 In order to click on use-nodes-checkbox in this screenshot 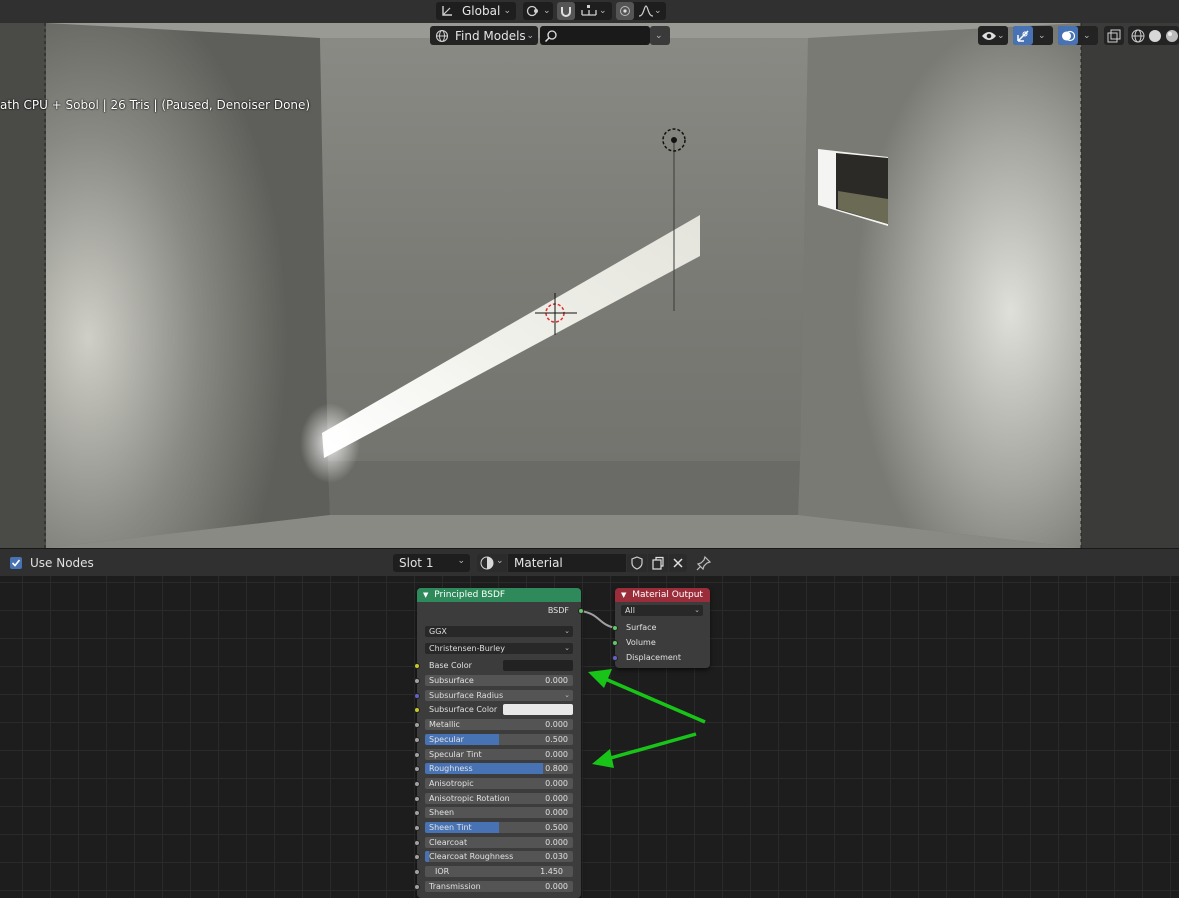, I will do `click(16, 563)`.